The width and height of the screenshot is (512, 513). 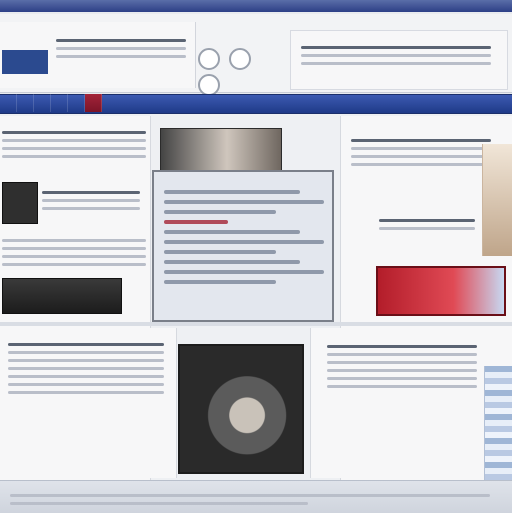 I want to click on nav-items, so click(x=256, y=103).